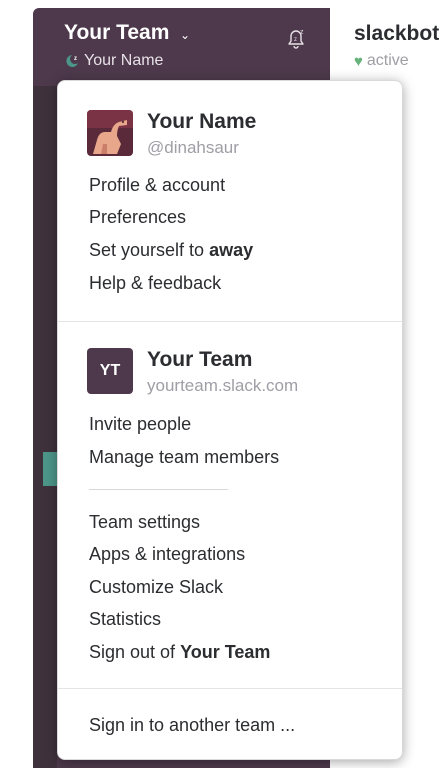 The width and height of the screenshot is (441, 768). I want to click on sign-out-item: Sign out of Your Team, so click(179, 652).